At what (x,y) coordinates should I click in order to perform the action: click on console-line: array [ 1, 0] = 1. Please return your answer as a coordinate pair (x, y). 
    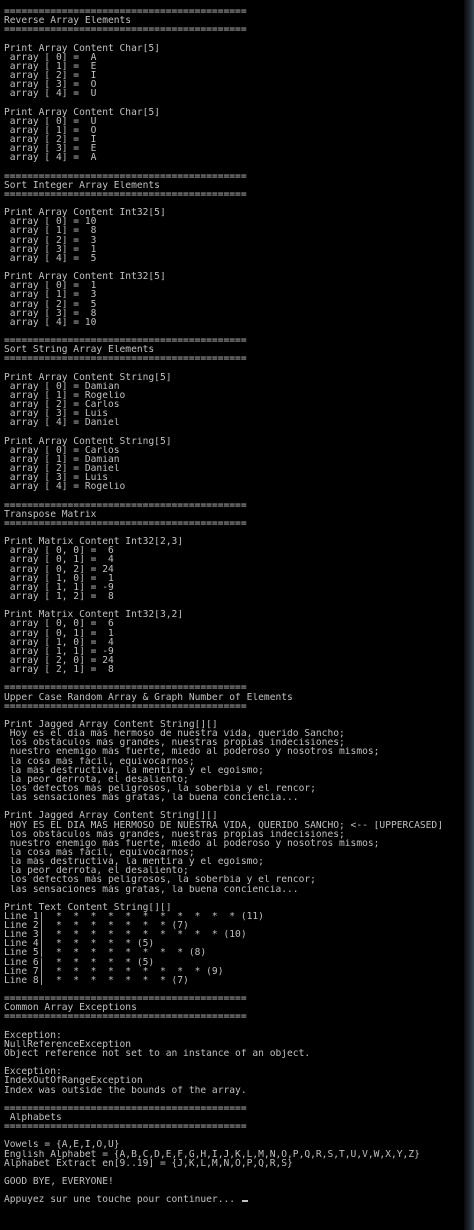
    Looking at the image, I should click on (59, 578).